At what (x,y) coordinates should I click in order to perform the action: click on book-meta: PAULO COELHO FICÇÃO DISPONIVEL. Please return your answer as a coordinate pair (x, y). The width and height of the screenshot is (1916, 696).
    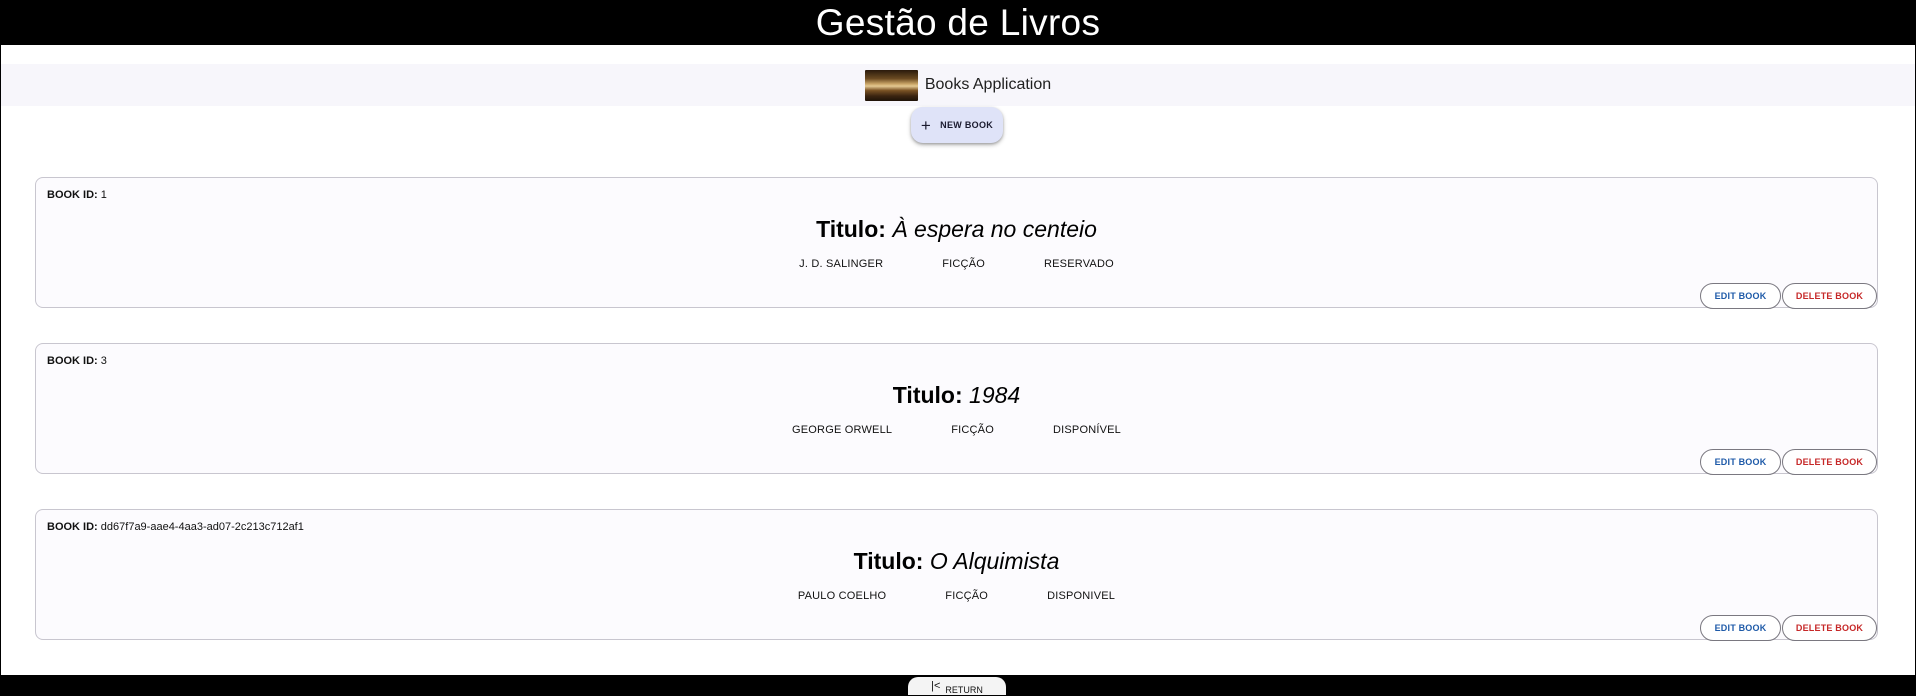
    Looking at the image, I should click on (956, 596).